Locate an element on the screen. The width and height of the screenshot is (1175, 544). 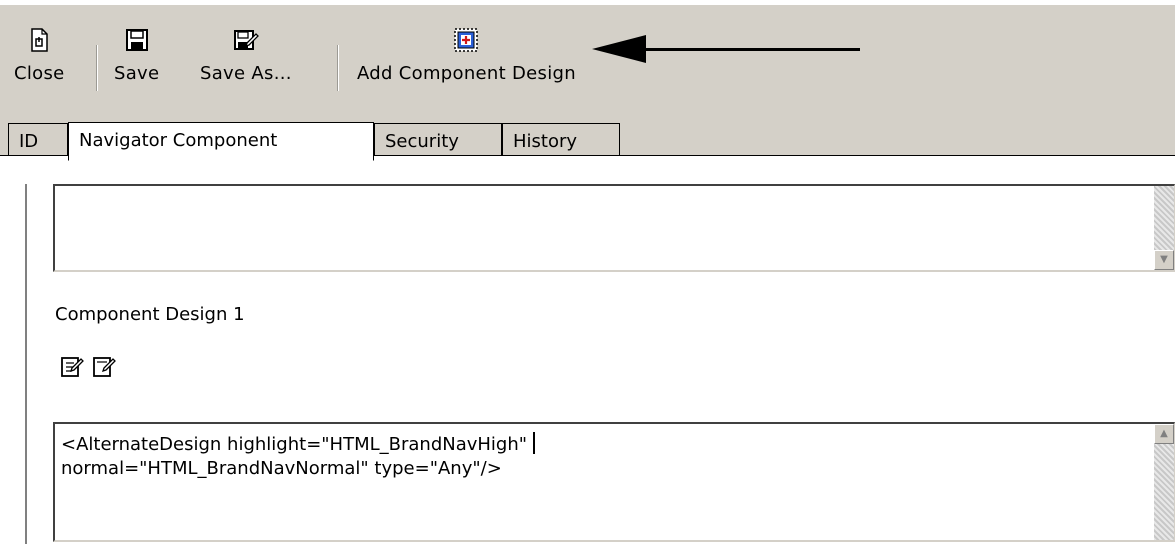
annotation-arrow-line is located at coordinates (750, 49).